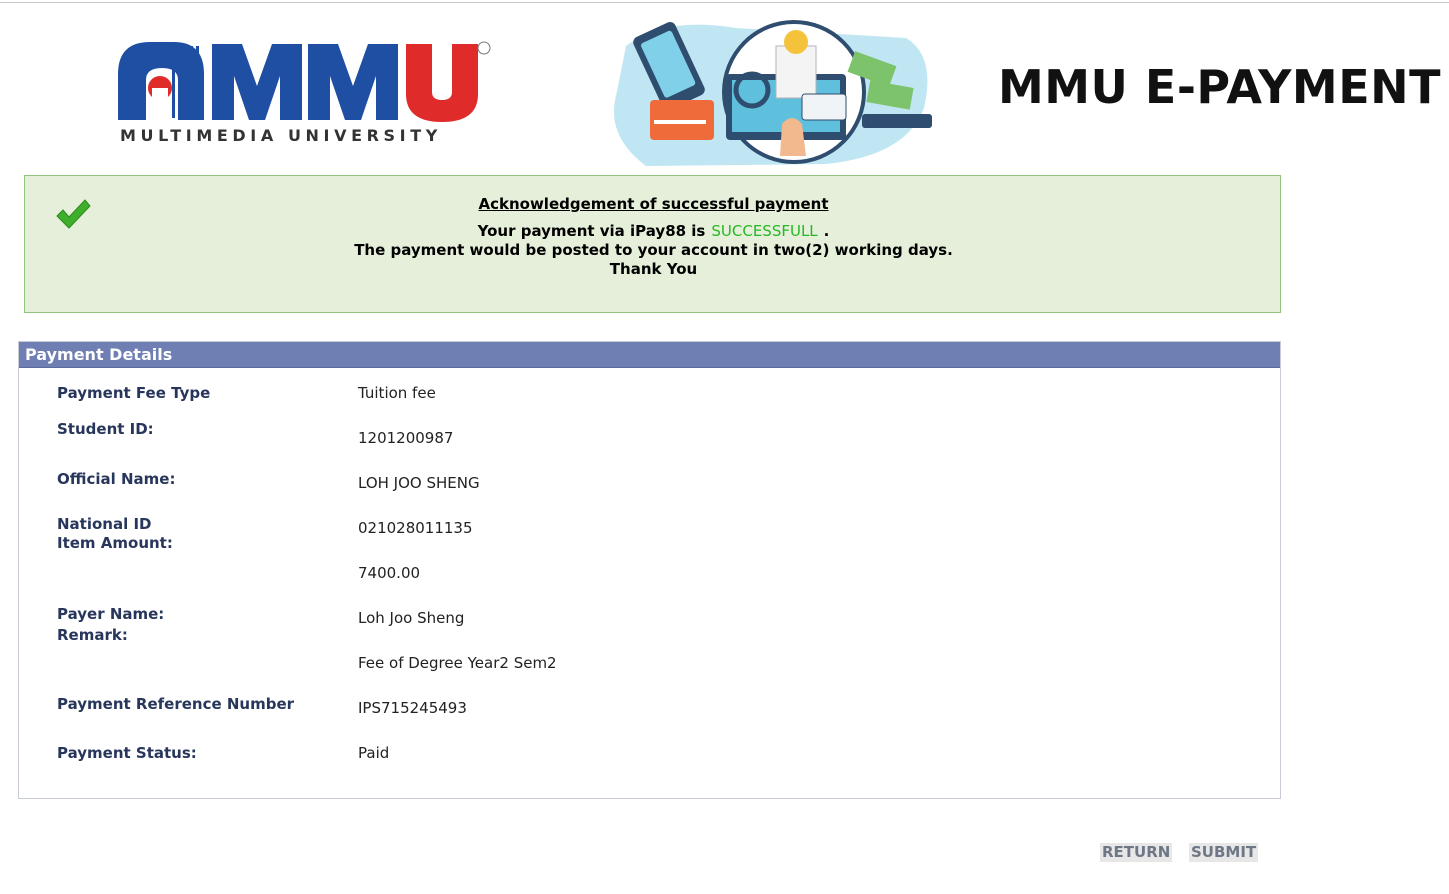 The width and height of the screenshot is (1449, 894). Describe the element at coordinates (406, 438) in the screenshot. I see `value-student-id: 1201200987` at that location.